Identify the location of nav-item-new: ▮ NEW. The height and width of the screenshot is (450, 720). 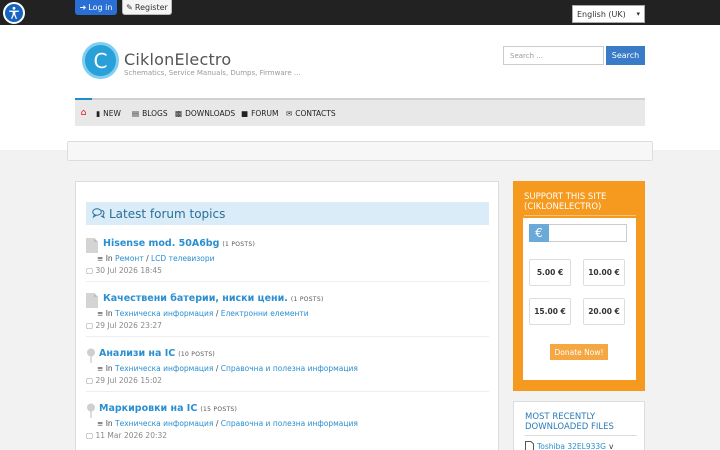
(108, 113).